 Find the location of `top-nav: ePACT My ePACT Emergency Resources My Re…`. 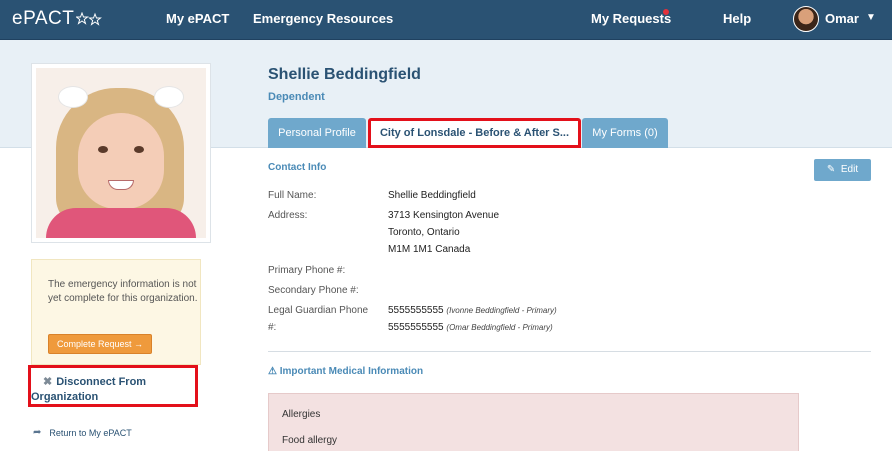

top-nav: ePACT My ePACT Emergency Resources My Re… is located at coordinates (446, 20).